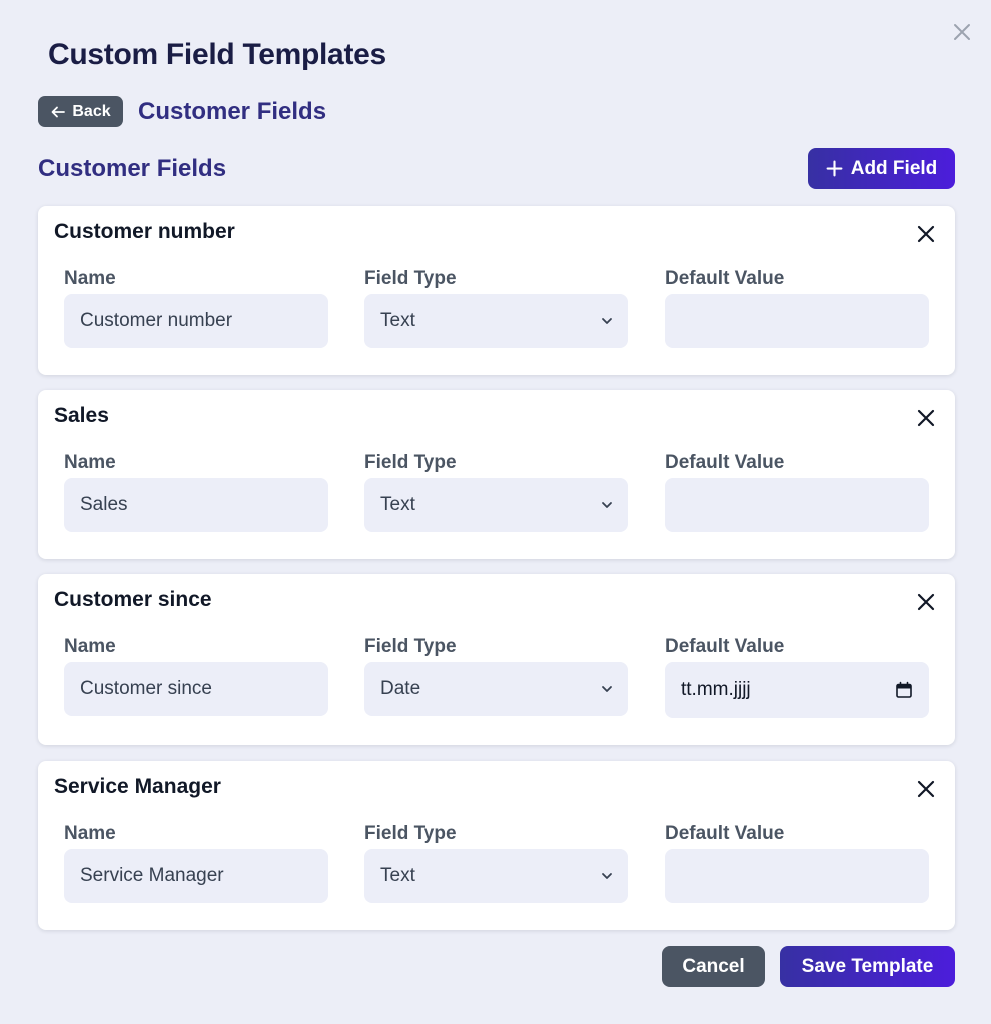 The image size is (991, 1024). I want to click on breadcrumb-title: Customer Fields, so click(232, 111).